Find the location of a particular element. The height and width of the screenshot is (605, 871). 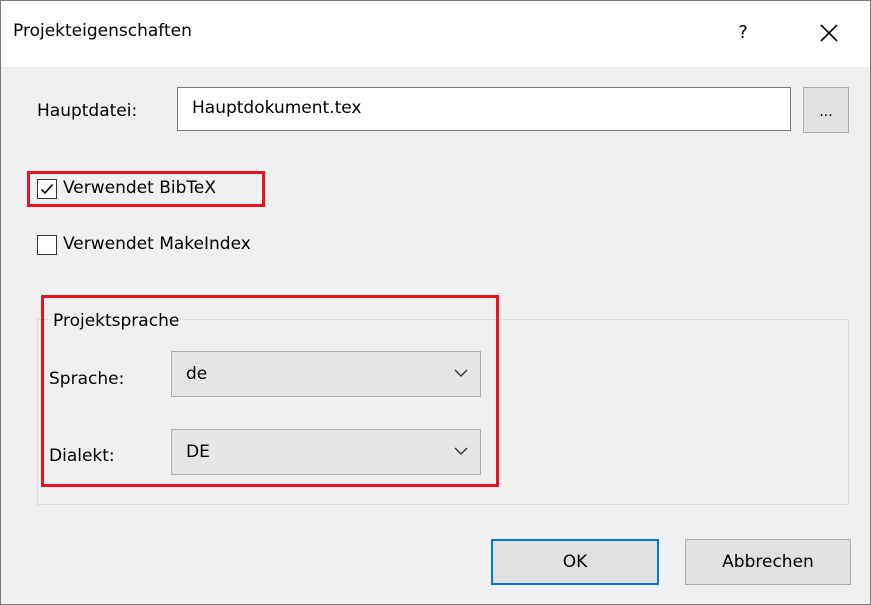

makeindex-label: Verwendet MakeIndex is located at coordinates (157, 244).